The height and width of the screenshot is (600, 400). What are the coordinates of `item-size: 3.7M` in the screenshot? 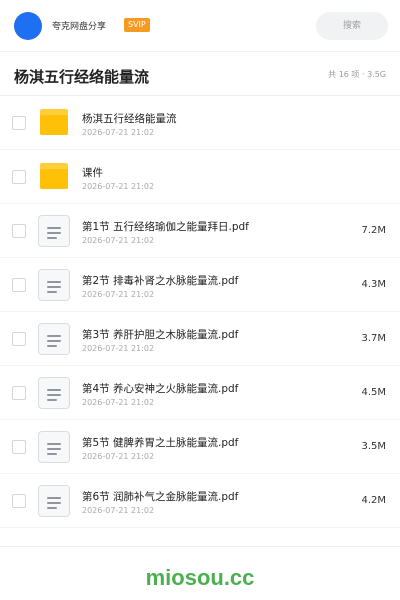 It's located at (373, 338).